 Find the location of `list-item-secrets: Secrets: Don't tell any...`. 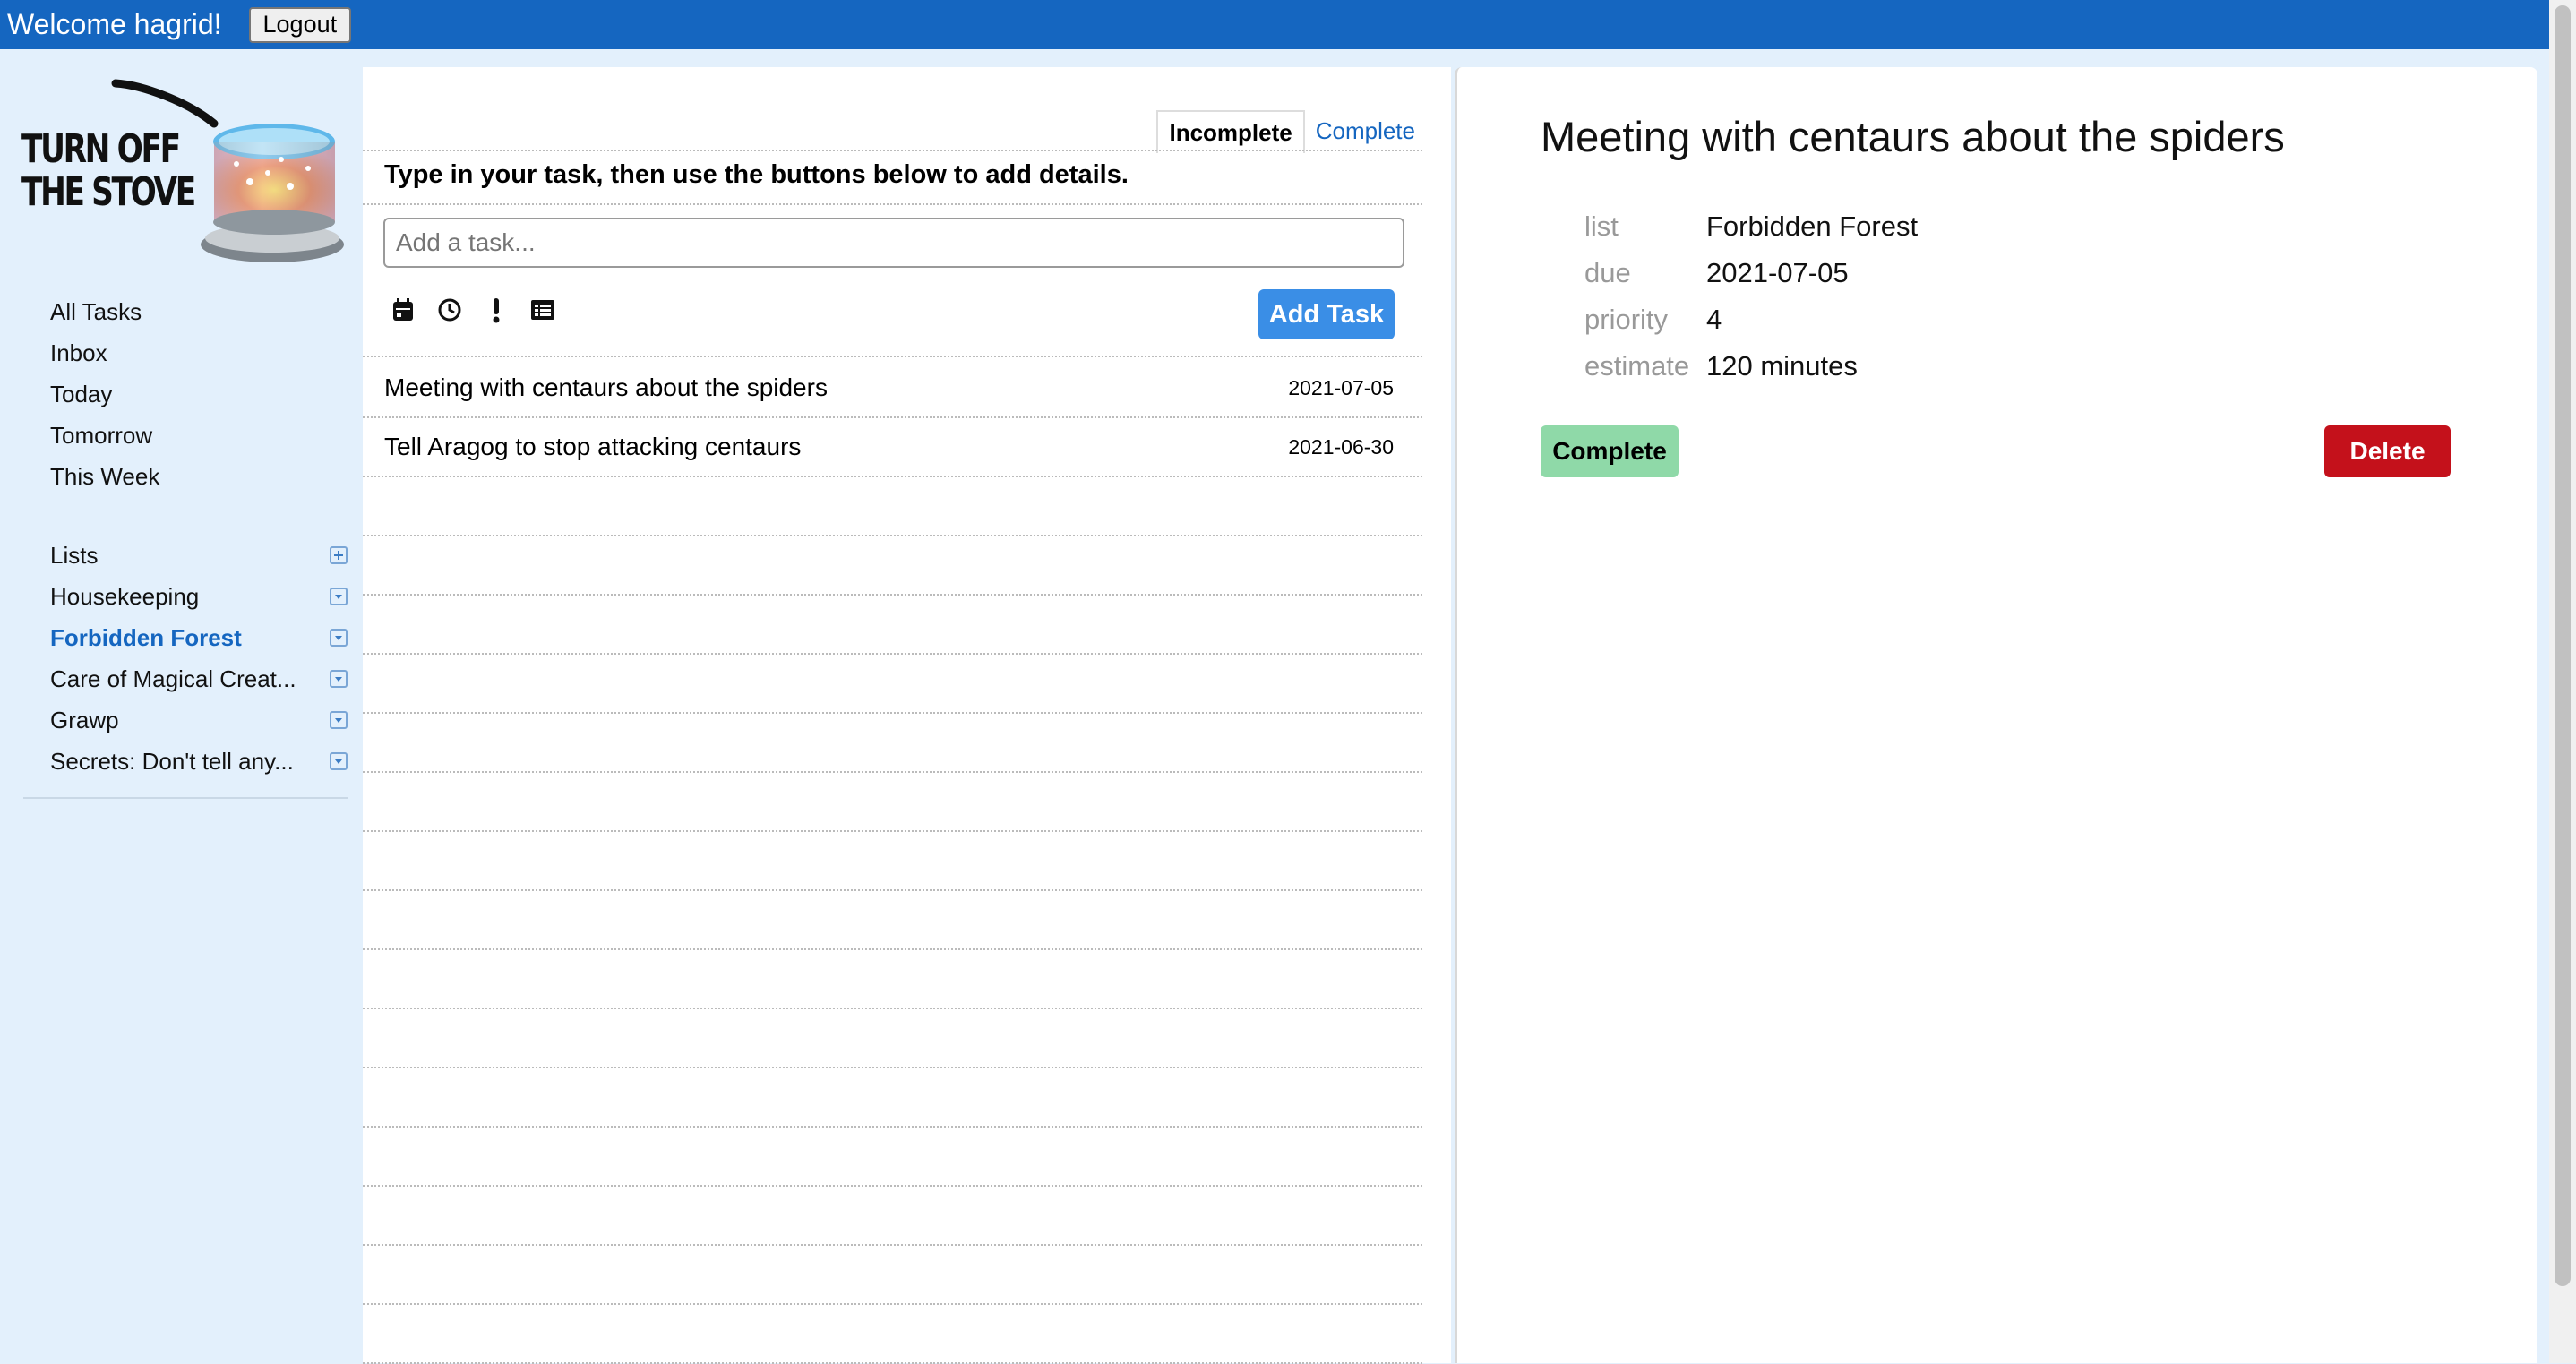

list-item-secrets: Secrets: Don't tell any... is located at coordinates (199, 761).